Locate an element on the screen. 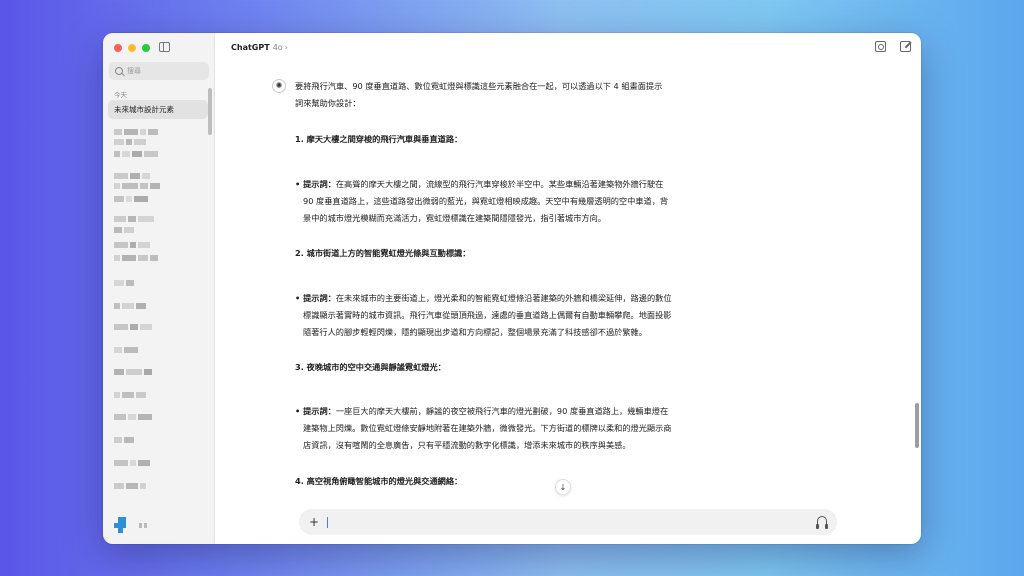  app-name: ChatGPT is located at coordinates (250, 47).